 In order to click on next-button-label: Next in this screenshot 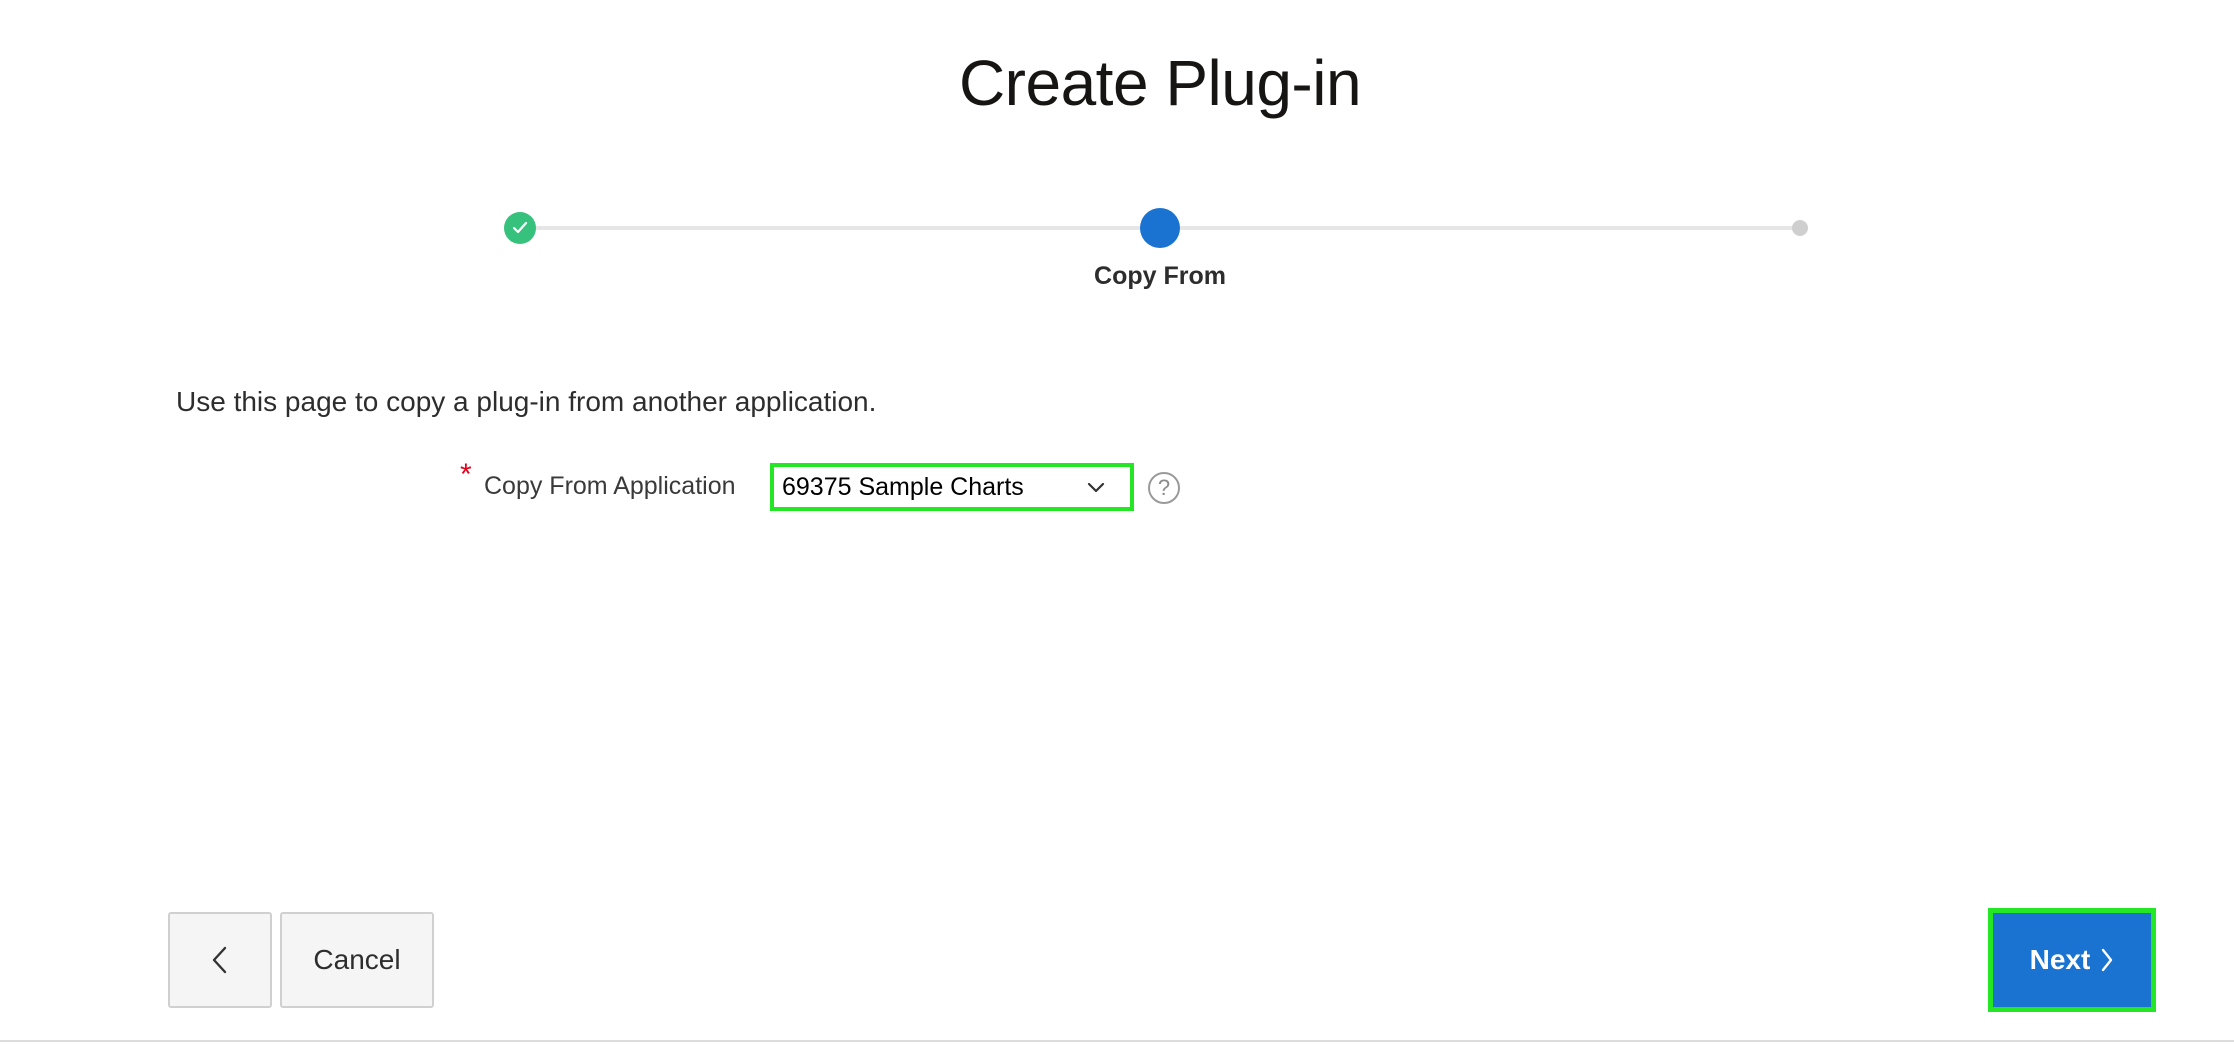, I will do `click(2060, 959)`.